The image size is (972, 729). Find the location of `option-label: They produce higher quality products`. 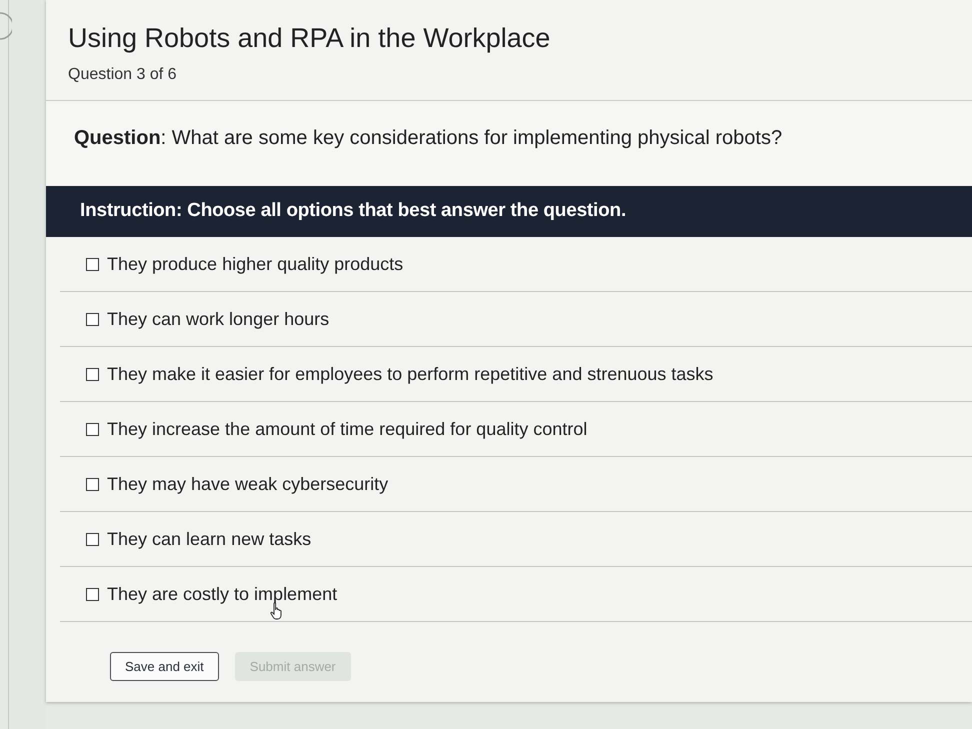

option-label: They produce higher quality products is located at coordinates (255, 264).